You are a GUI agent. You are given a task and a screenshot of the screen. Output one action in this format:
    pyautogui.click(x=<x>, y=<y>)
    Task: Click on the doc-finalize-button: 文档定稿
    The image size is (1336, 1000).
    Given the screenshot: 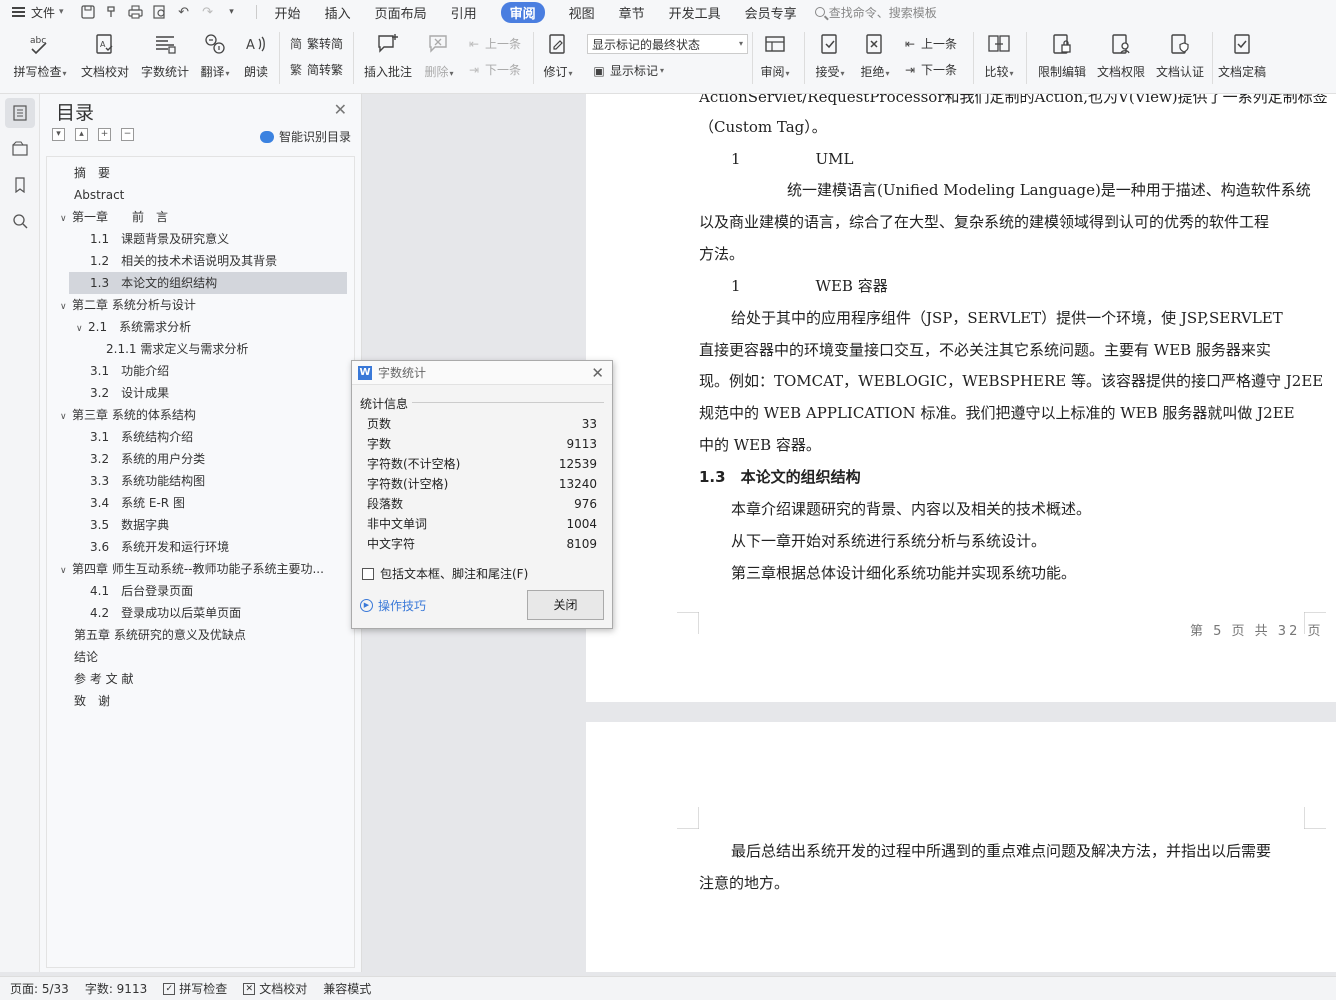 What is the action you would take?
    pyautogui.click(x=1242, y=52)
    